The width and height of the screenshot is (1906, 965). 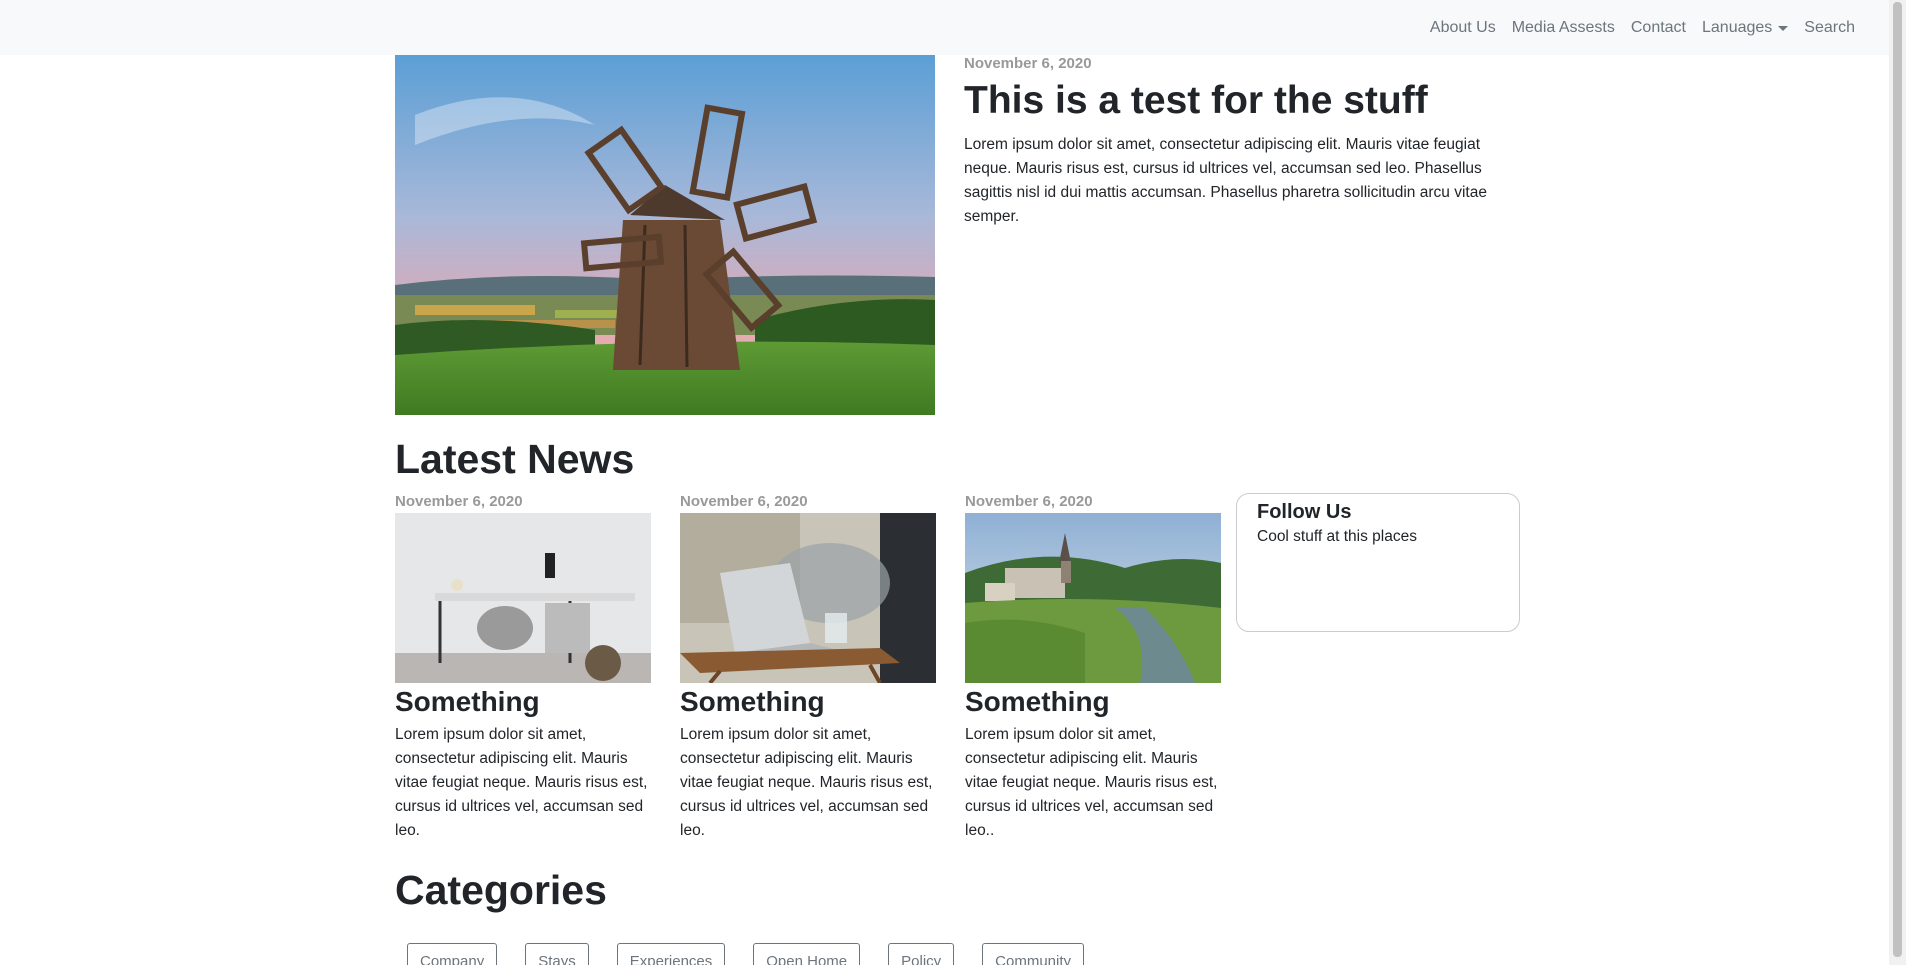 What do you see at coordinates (1463, 28) in the screenshot?
I see `nav-about-us: About Us` at bounding box center [1463, 28].